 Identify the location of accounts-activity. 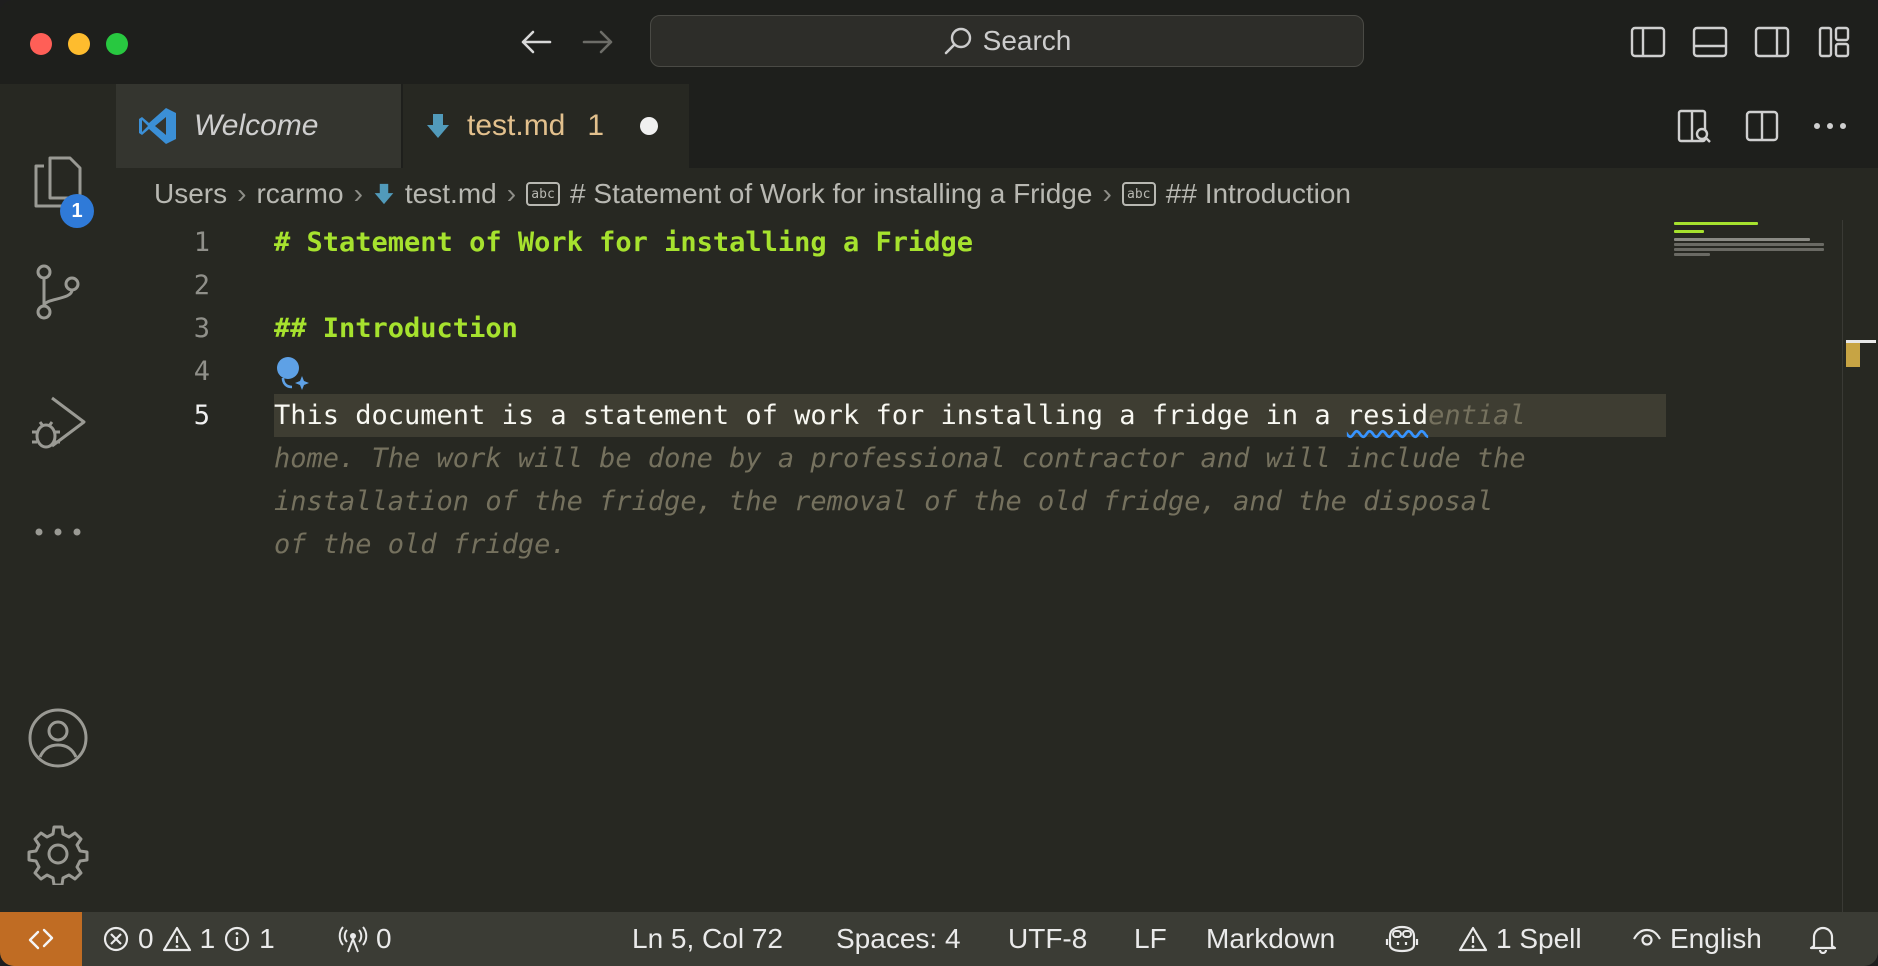
(58, 738).